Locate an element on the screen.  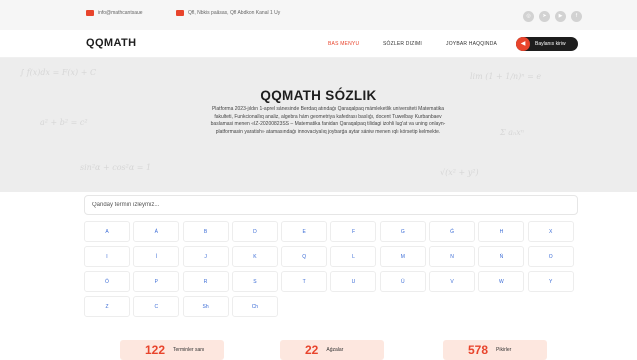
letter-button: D is located at coordinates (254, 231).